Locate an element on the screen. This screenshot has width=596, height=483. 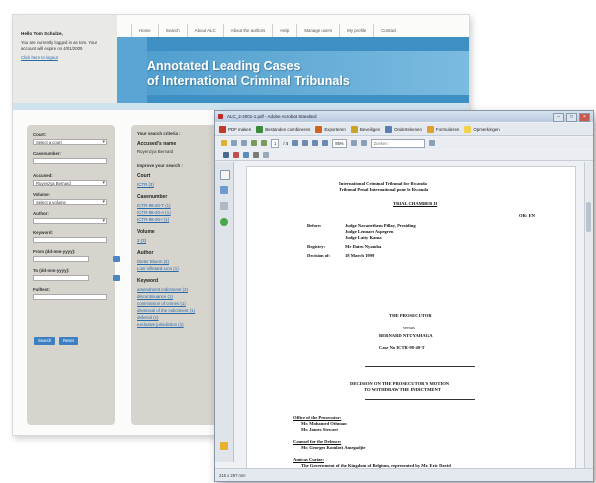
select-tool-icon is located at coordinates (295, 143).